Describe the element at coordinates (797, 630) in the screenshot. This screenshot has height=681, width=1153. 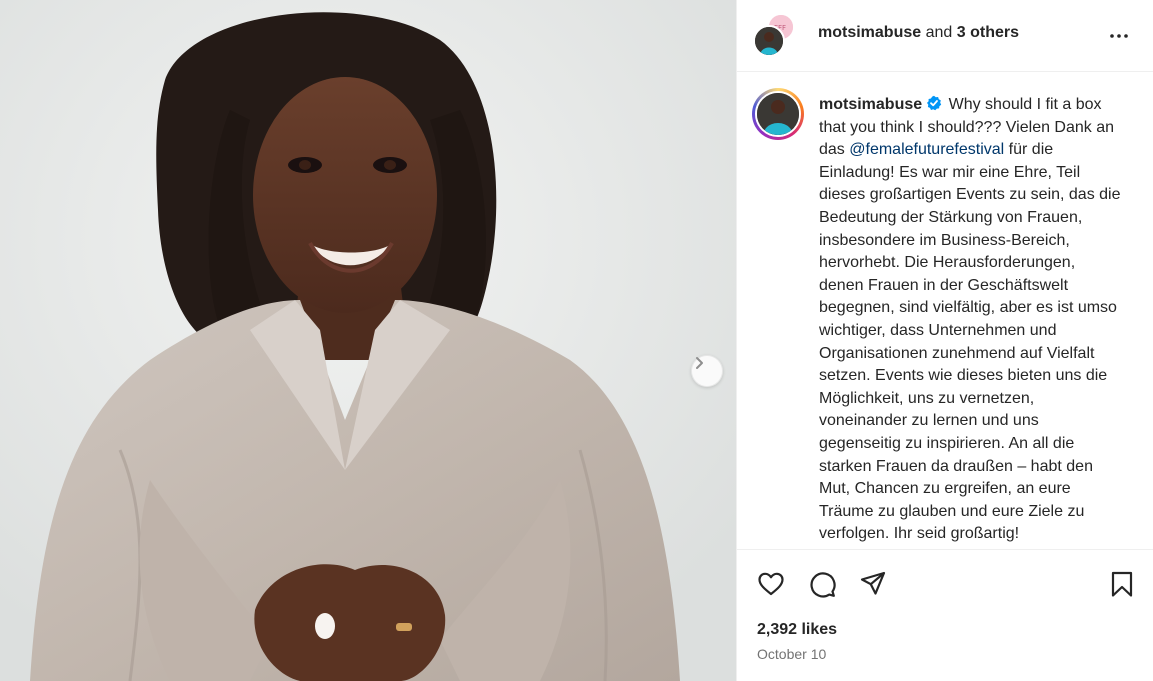
I see `likes-count: 2,392 likes` at that location.